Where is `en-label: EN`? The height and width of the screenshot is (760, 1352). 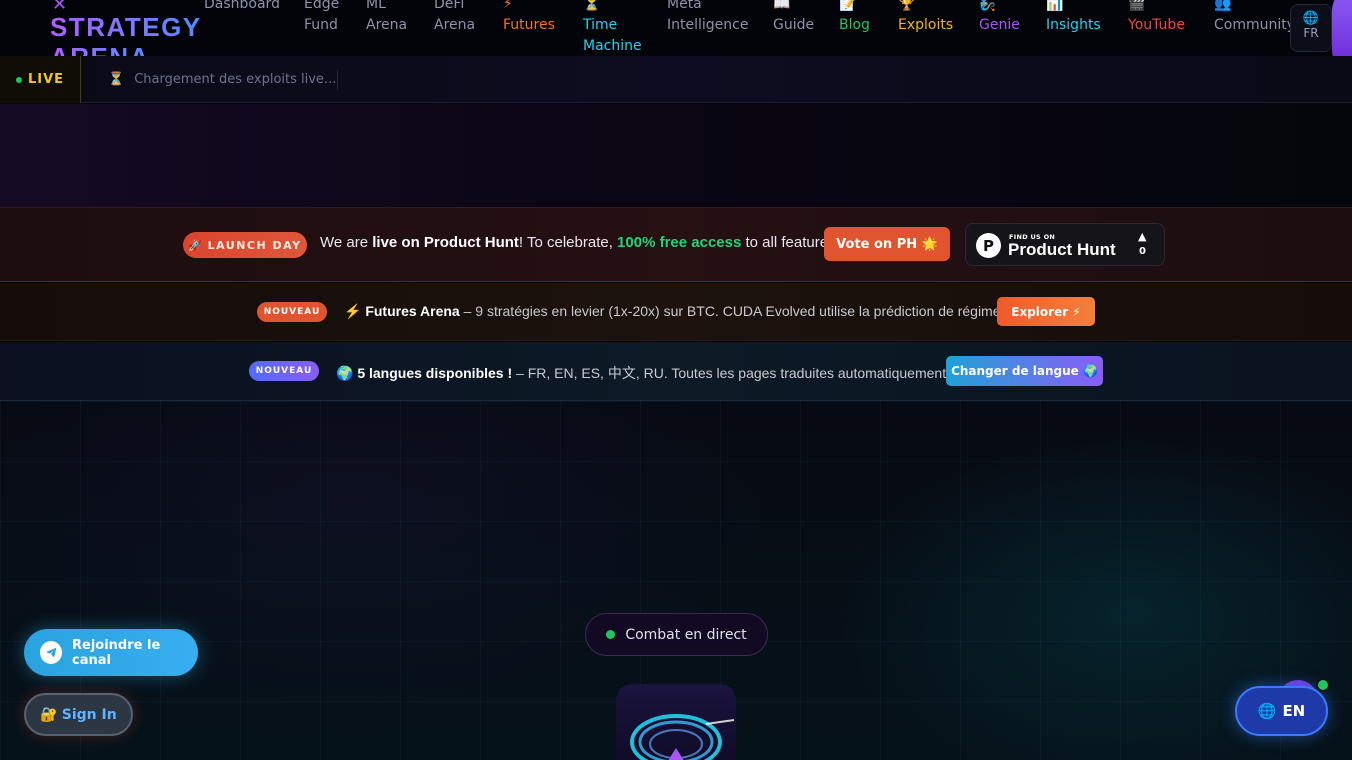
en-label: EN is located at coordinates (1294, 711).